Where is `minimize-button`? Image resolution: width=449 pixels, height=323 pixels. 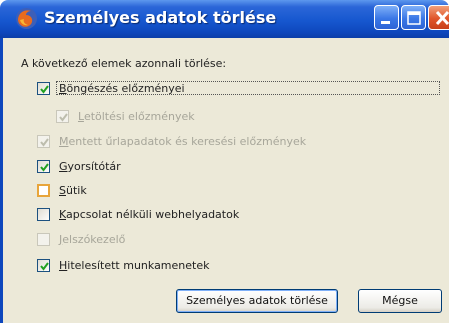
minimize-button is located at coordinates (386, 17).